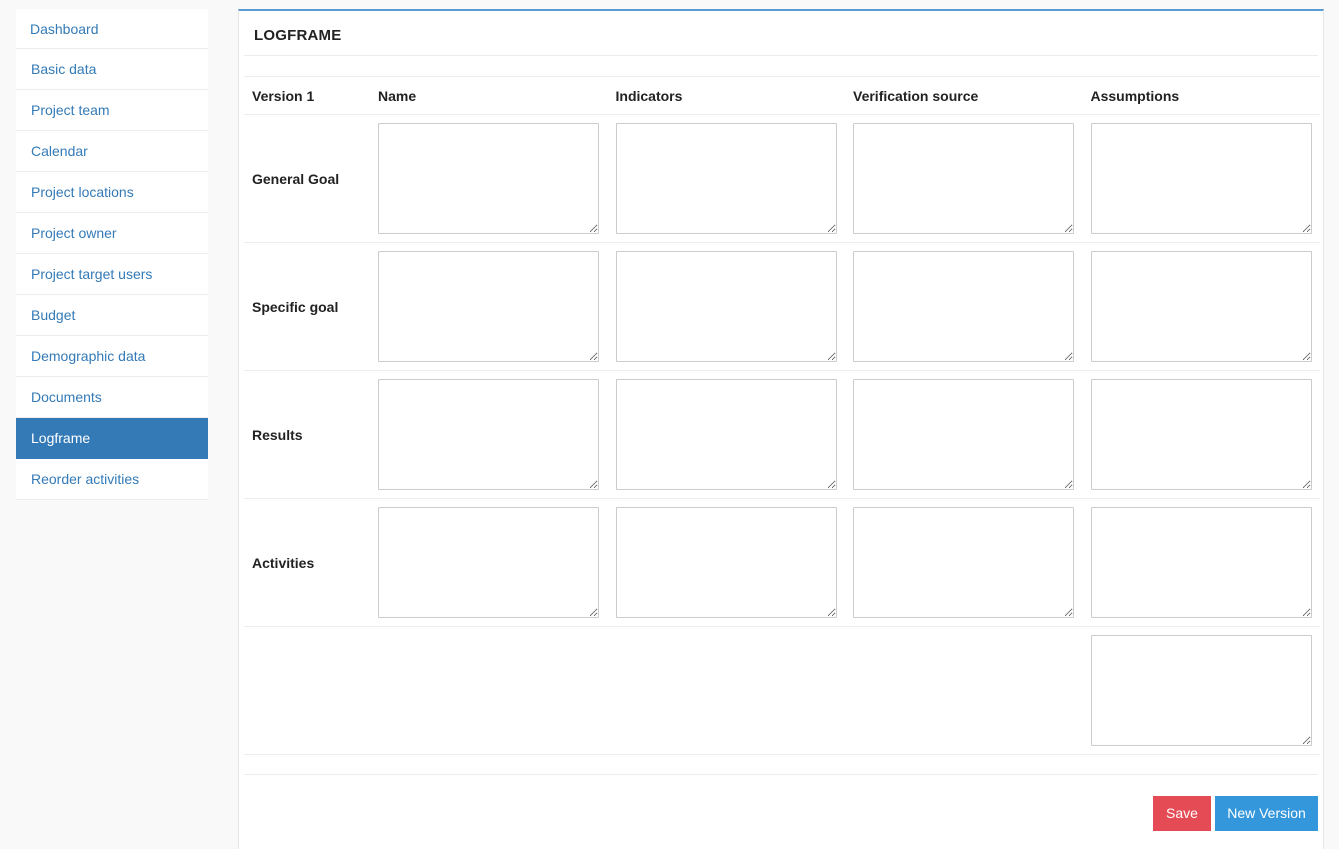 The width and height of the screenshot is (1339, 849). I want to click on table-row-results: Results, so click(782, 434).